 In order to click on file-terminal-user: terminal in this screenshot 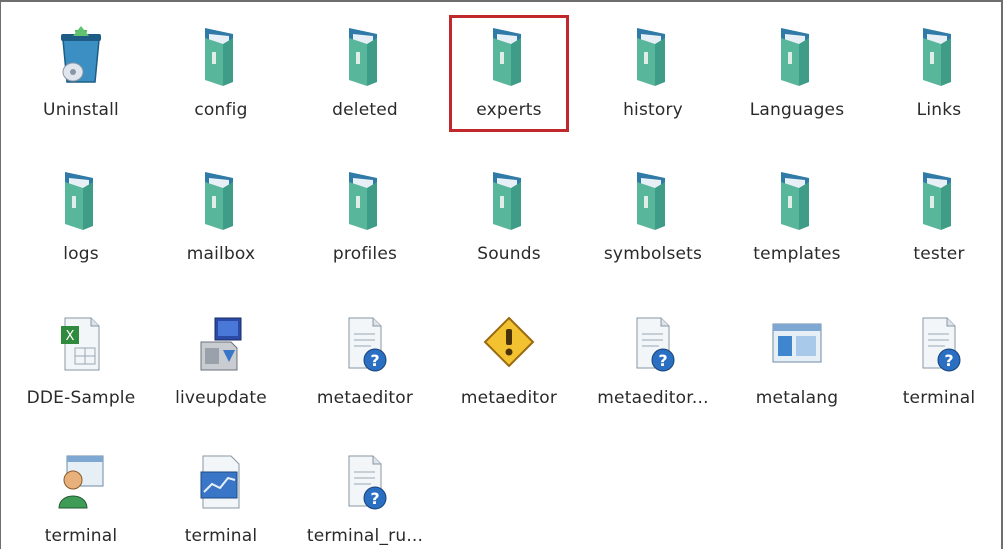, I will do `click(81, 499)`.